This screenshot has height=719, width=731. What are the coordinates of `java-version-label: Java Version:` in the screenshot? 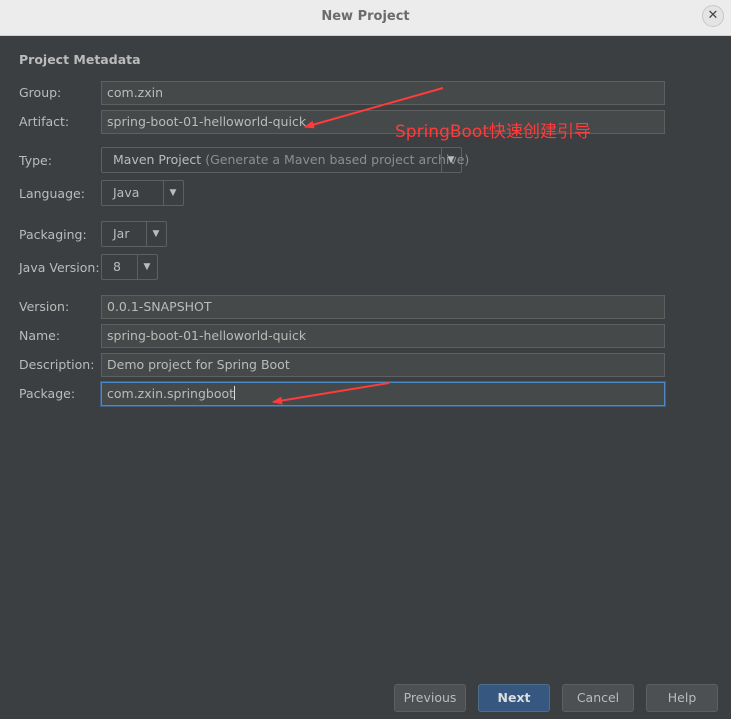 It's located at (59, 267).